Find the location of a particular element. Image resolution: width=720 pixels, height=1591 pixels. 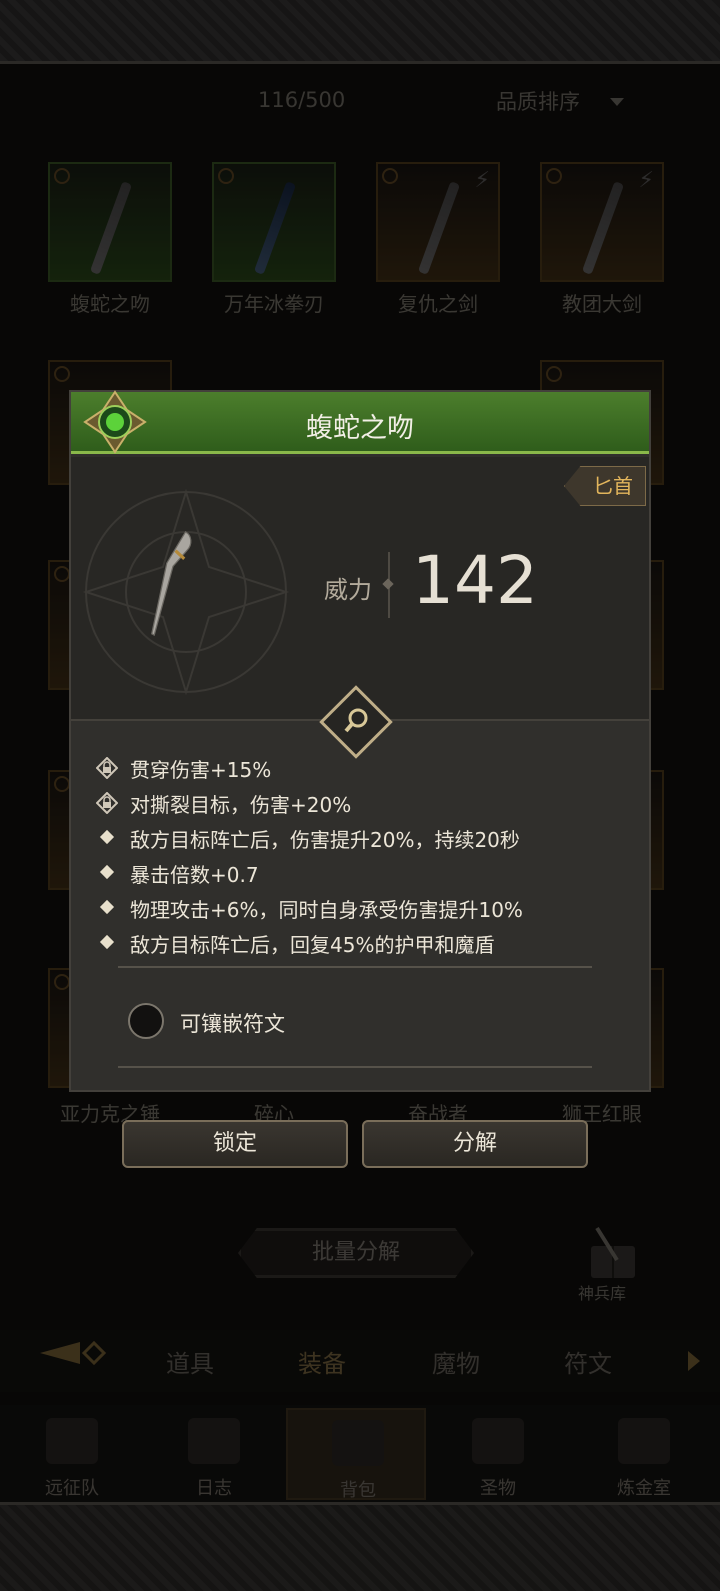

attribute-row: 物理攻击+6%，同时自身承受伤害提升10% is located at coordinates (366, 909).